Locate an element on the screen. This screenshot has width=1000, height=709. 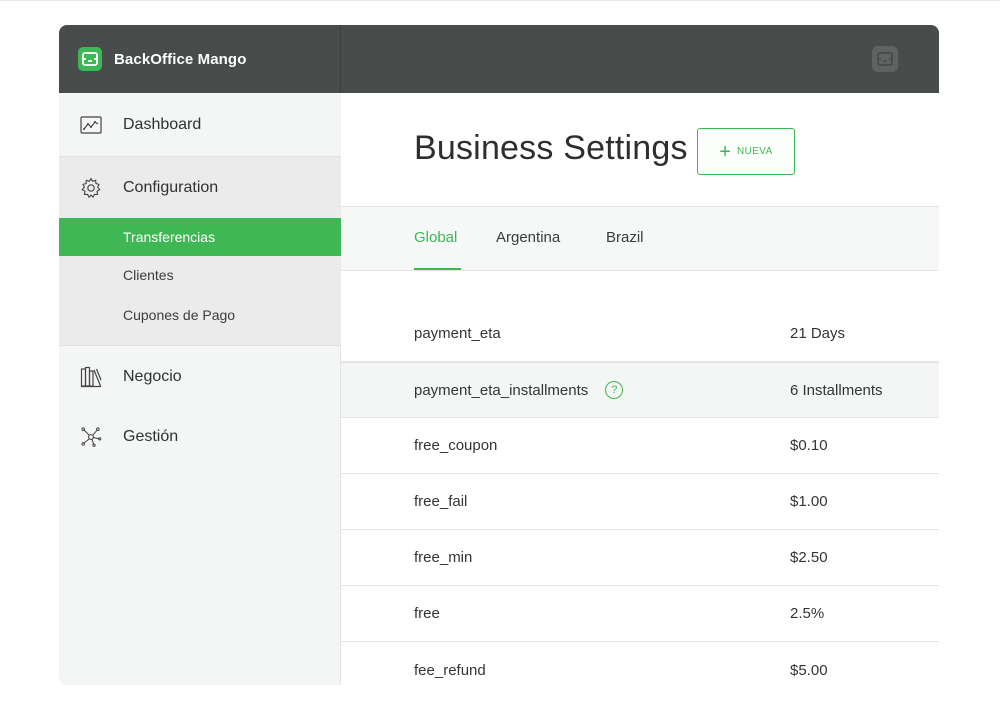
gear-icon is located at coordinates (91, 188).